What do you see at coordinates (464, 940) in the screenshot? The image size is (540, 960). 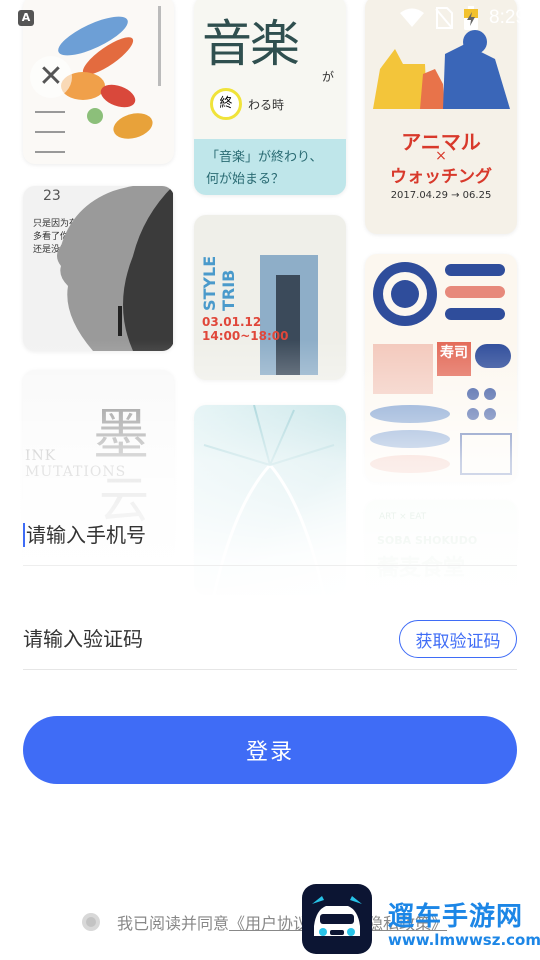 I see `watermark-url: www.lmwwsz.com` at bounding box center [464, 940].